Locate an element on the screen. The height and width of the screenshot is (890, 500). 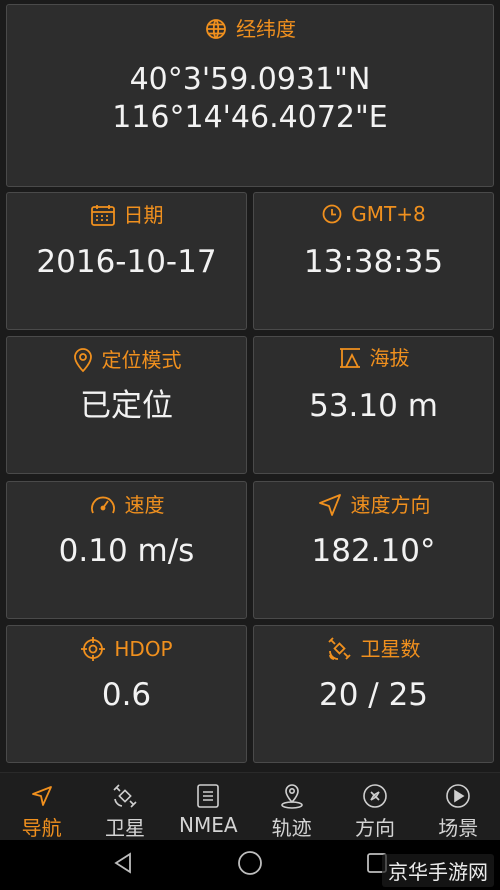
time-value: 13:38:35 is located at coordinates (373, 262).